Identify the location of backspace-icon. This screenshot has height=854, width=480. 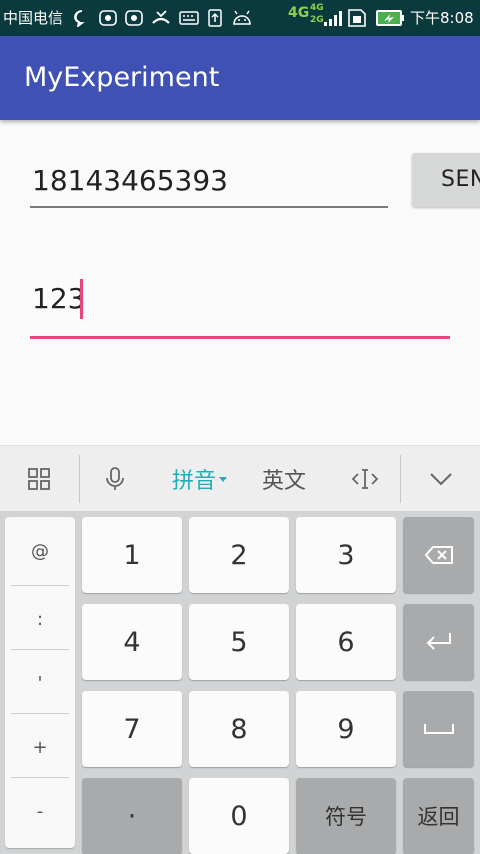
(438, 555).